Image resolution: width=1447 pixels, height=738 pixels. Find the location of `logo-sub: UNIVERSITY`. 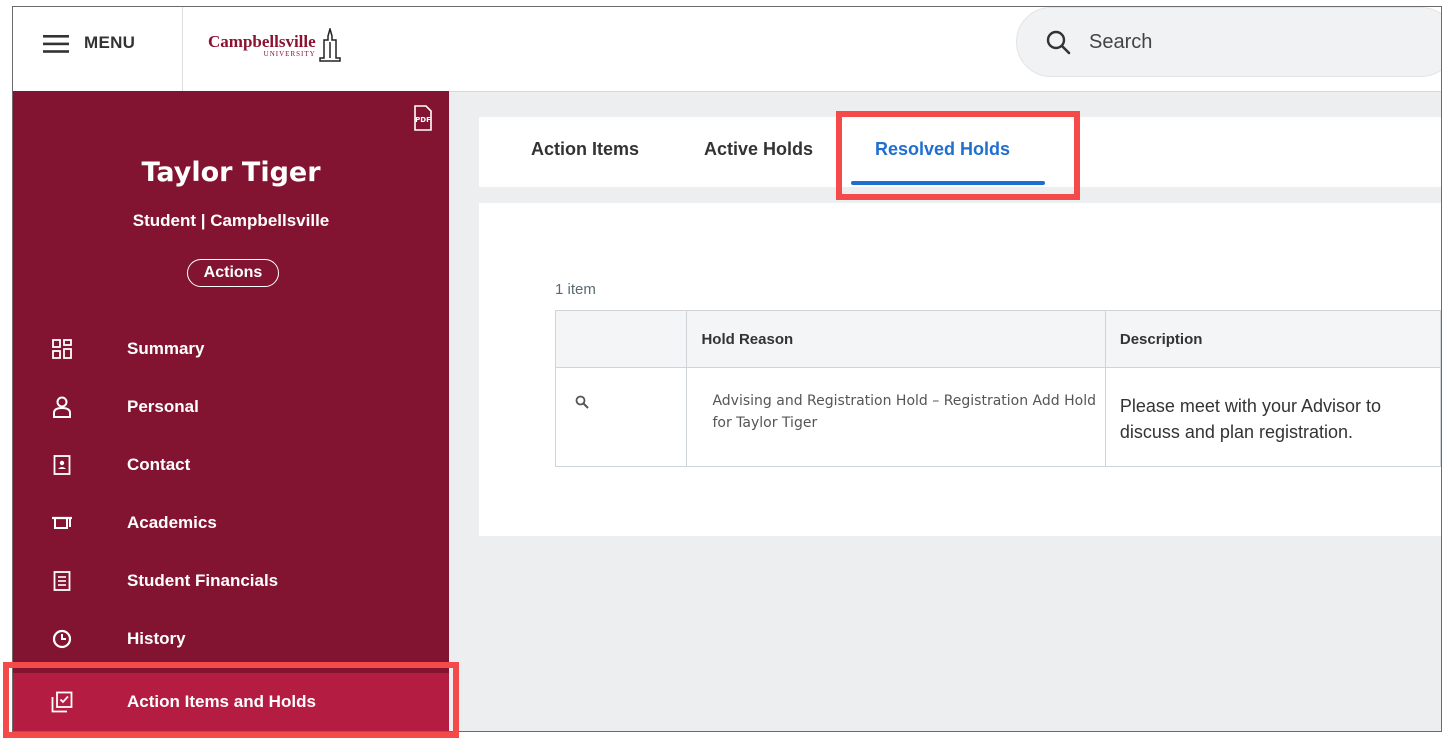

logo-sub: UNIVERSITY is located at coordinates (289, 53).